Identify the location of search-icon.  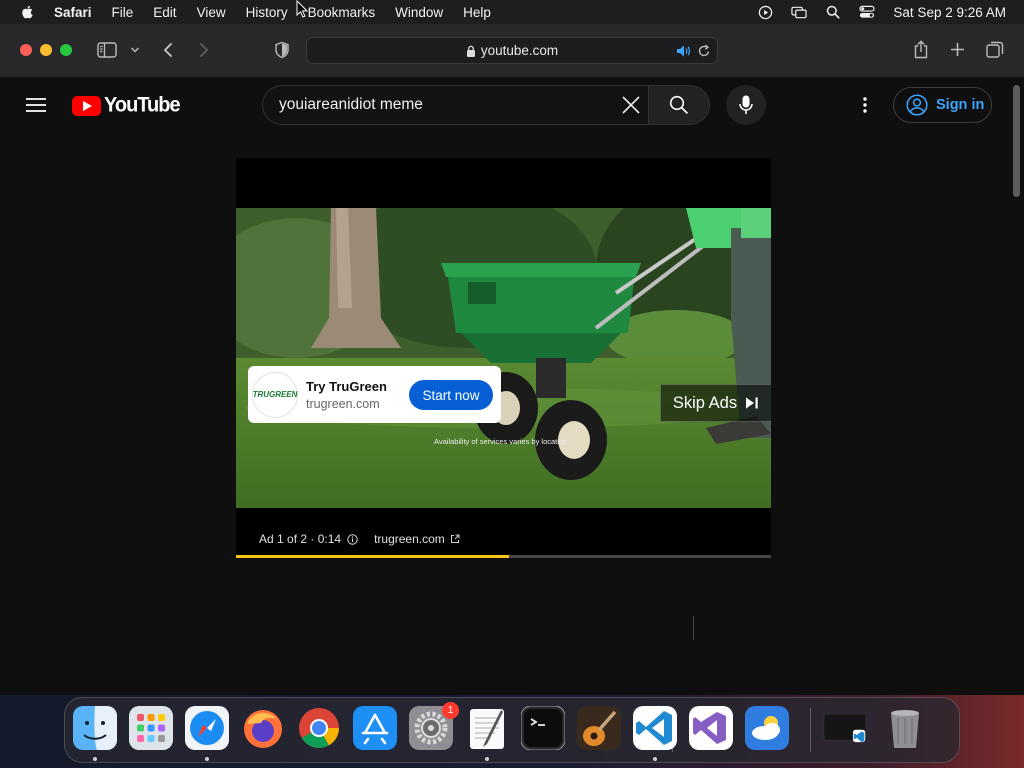
(679, 105).